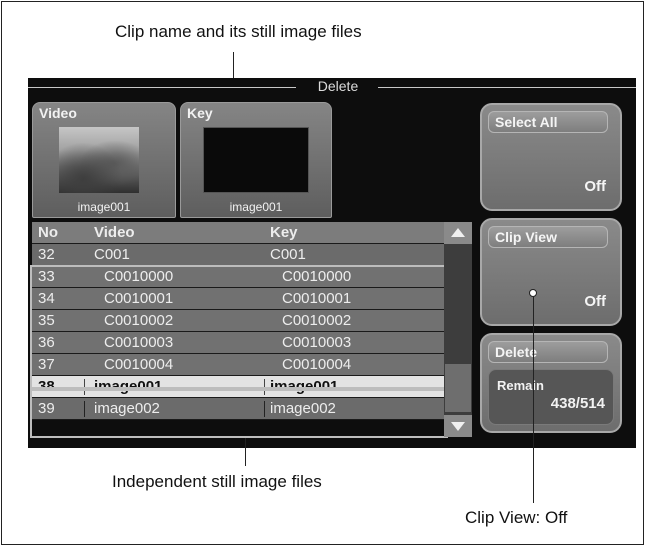  Describe the element at coordinates (516, 517) in the screenshot. I see `callout-clip-view-off: Clip View: Off` at that location.